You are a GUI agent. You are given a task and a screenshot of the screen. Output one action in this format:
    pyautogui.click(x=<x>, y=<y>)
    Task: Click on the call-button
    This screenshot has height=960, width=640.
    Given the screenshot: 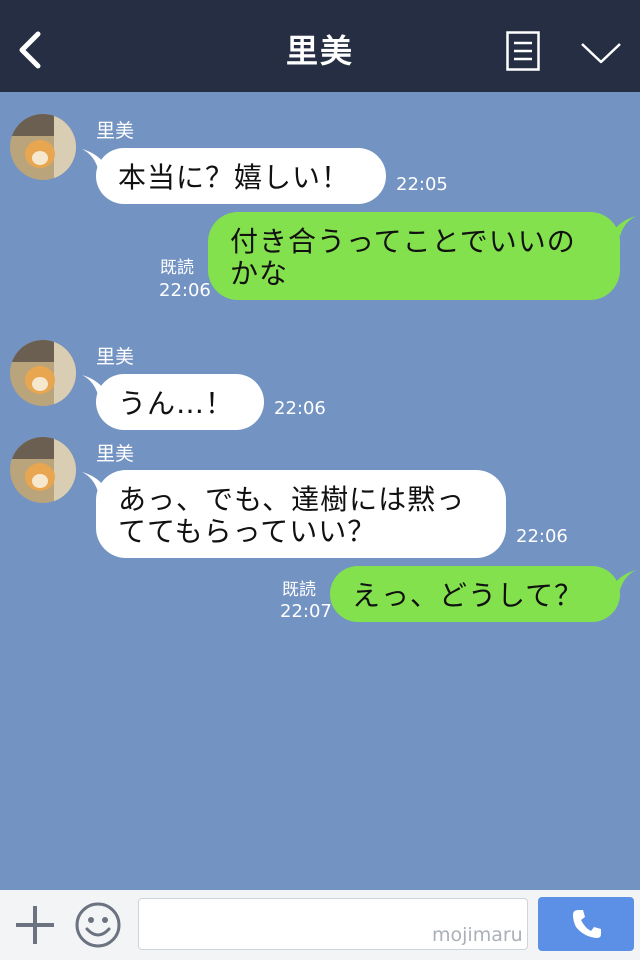 What is the action you would take?
    pyautogui.click(x=586, y=924)
    